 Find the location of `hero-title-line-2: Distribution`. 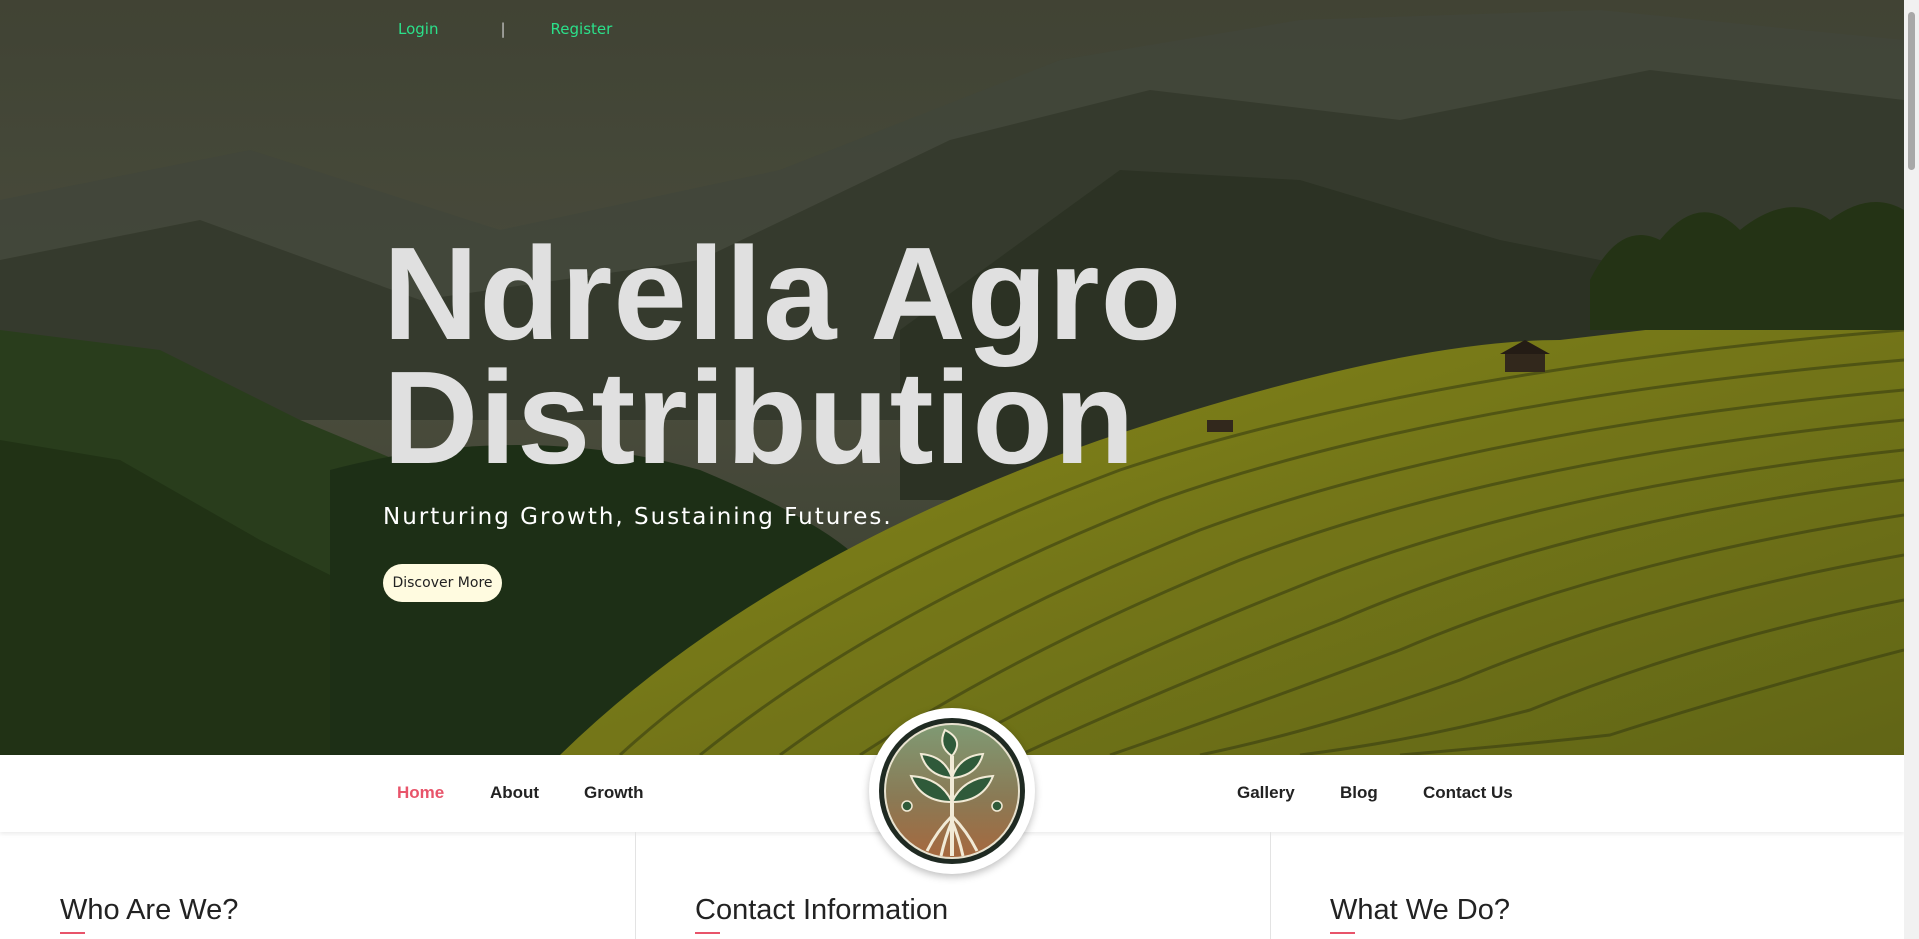

hero-title-line-2: Distribution is located at coordinates (759, 417).